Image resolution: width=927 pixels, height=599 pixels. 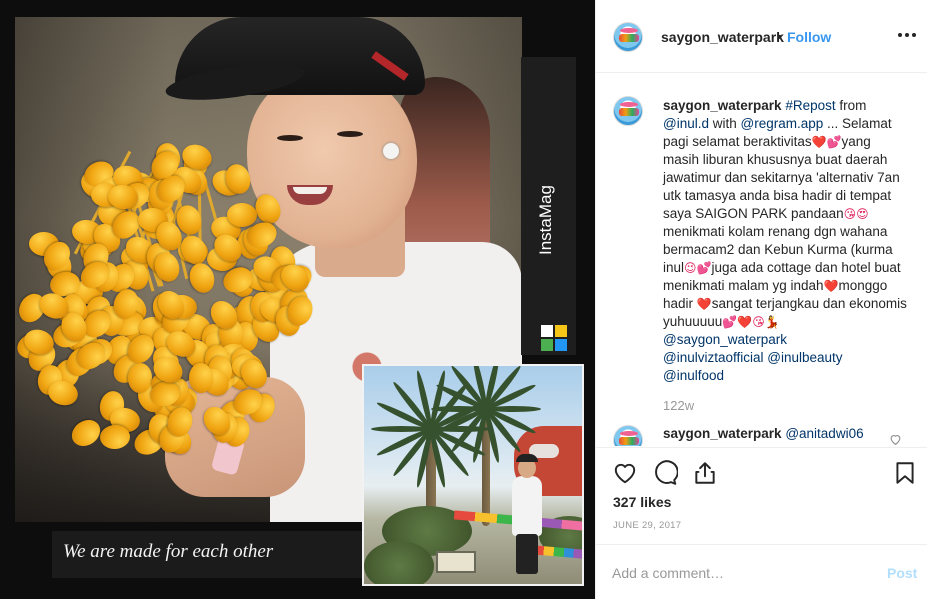 What do you see at coordinates (809, 37) in the screenshot?
I see `follow-button: Follow` at bounding box center [809, 37].